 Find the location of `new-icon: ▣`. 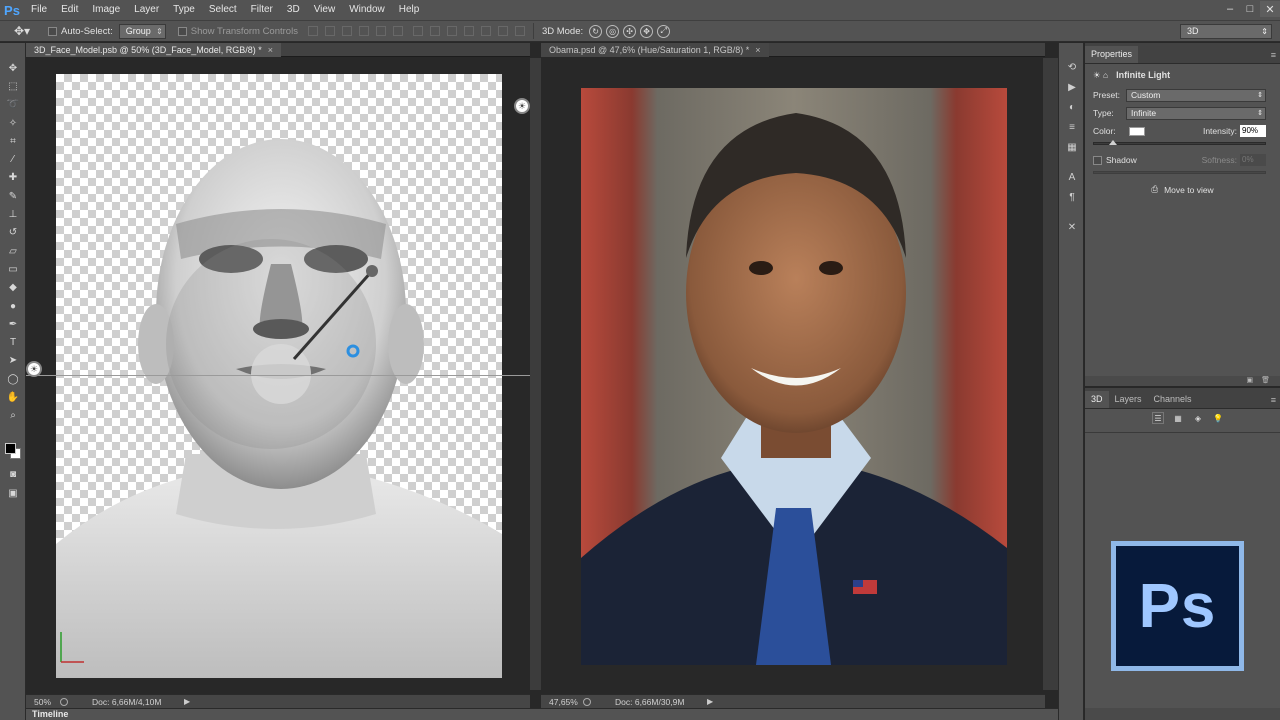

new-icon: ▣ is located at coordinates (1249, 381).